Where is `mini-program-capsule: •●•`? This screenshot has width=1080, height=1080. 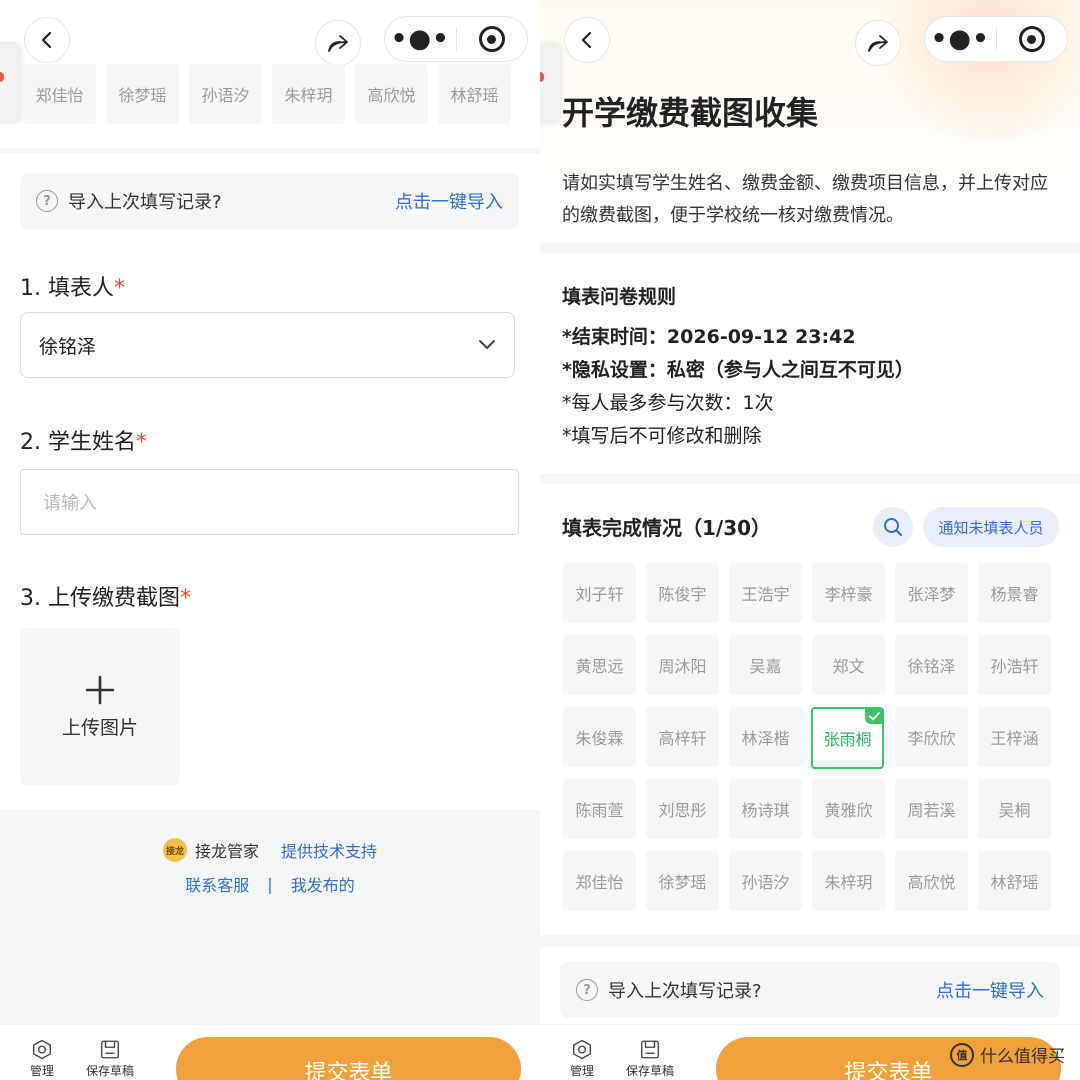
mini-program-capsule: •●• is located at coordinates (996, 39).